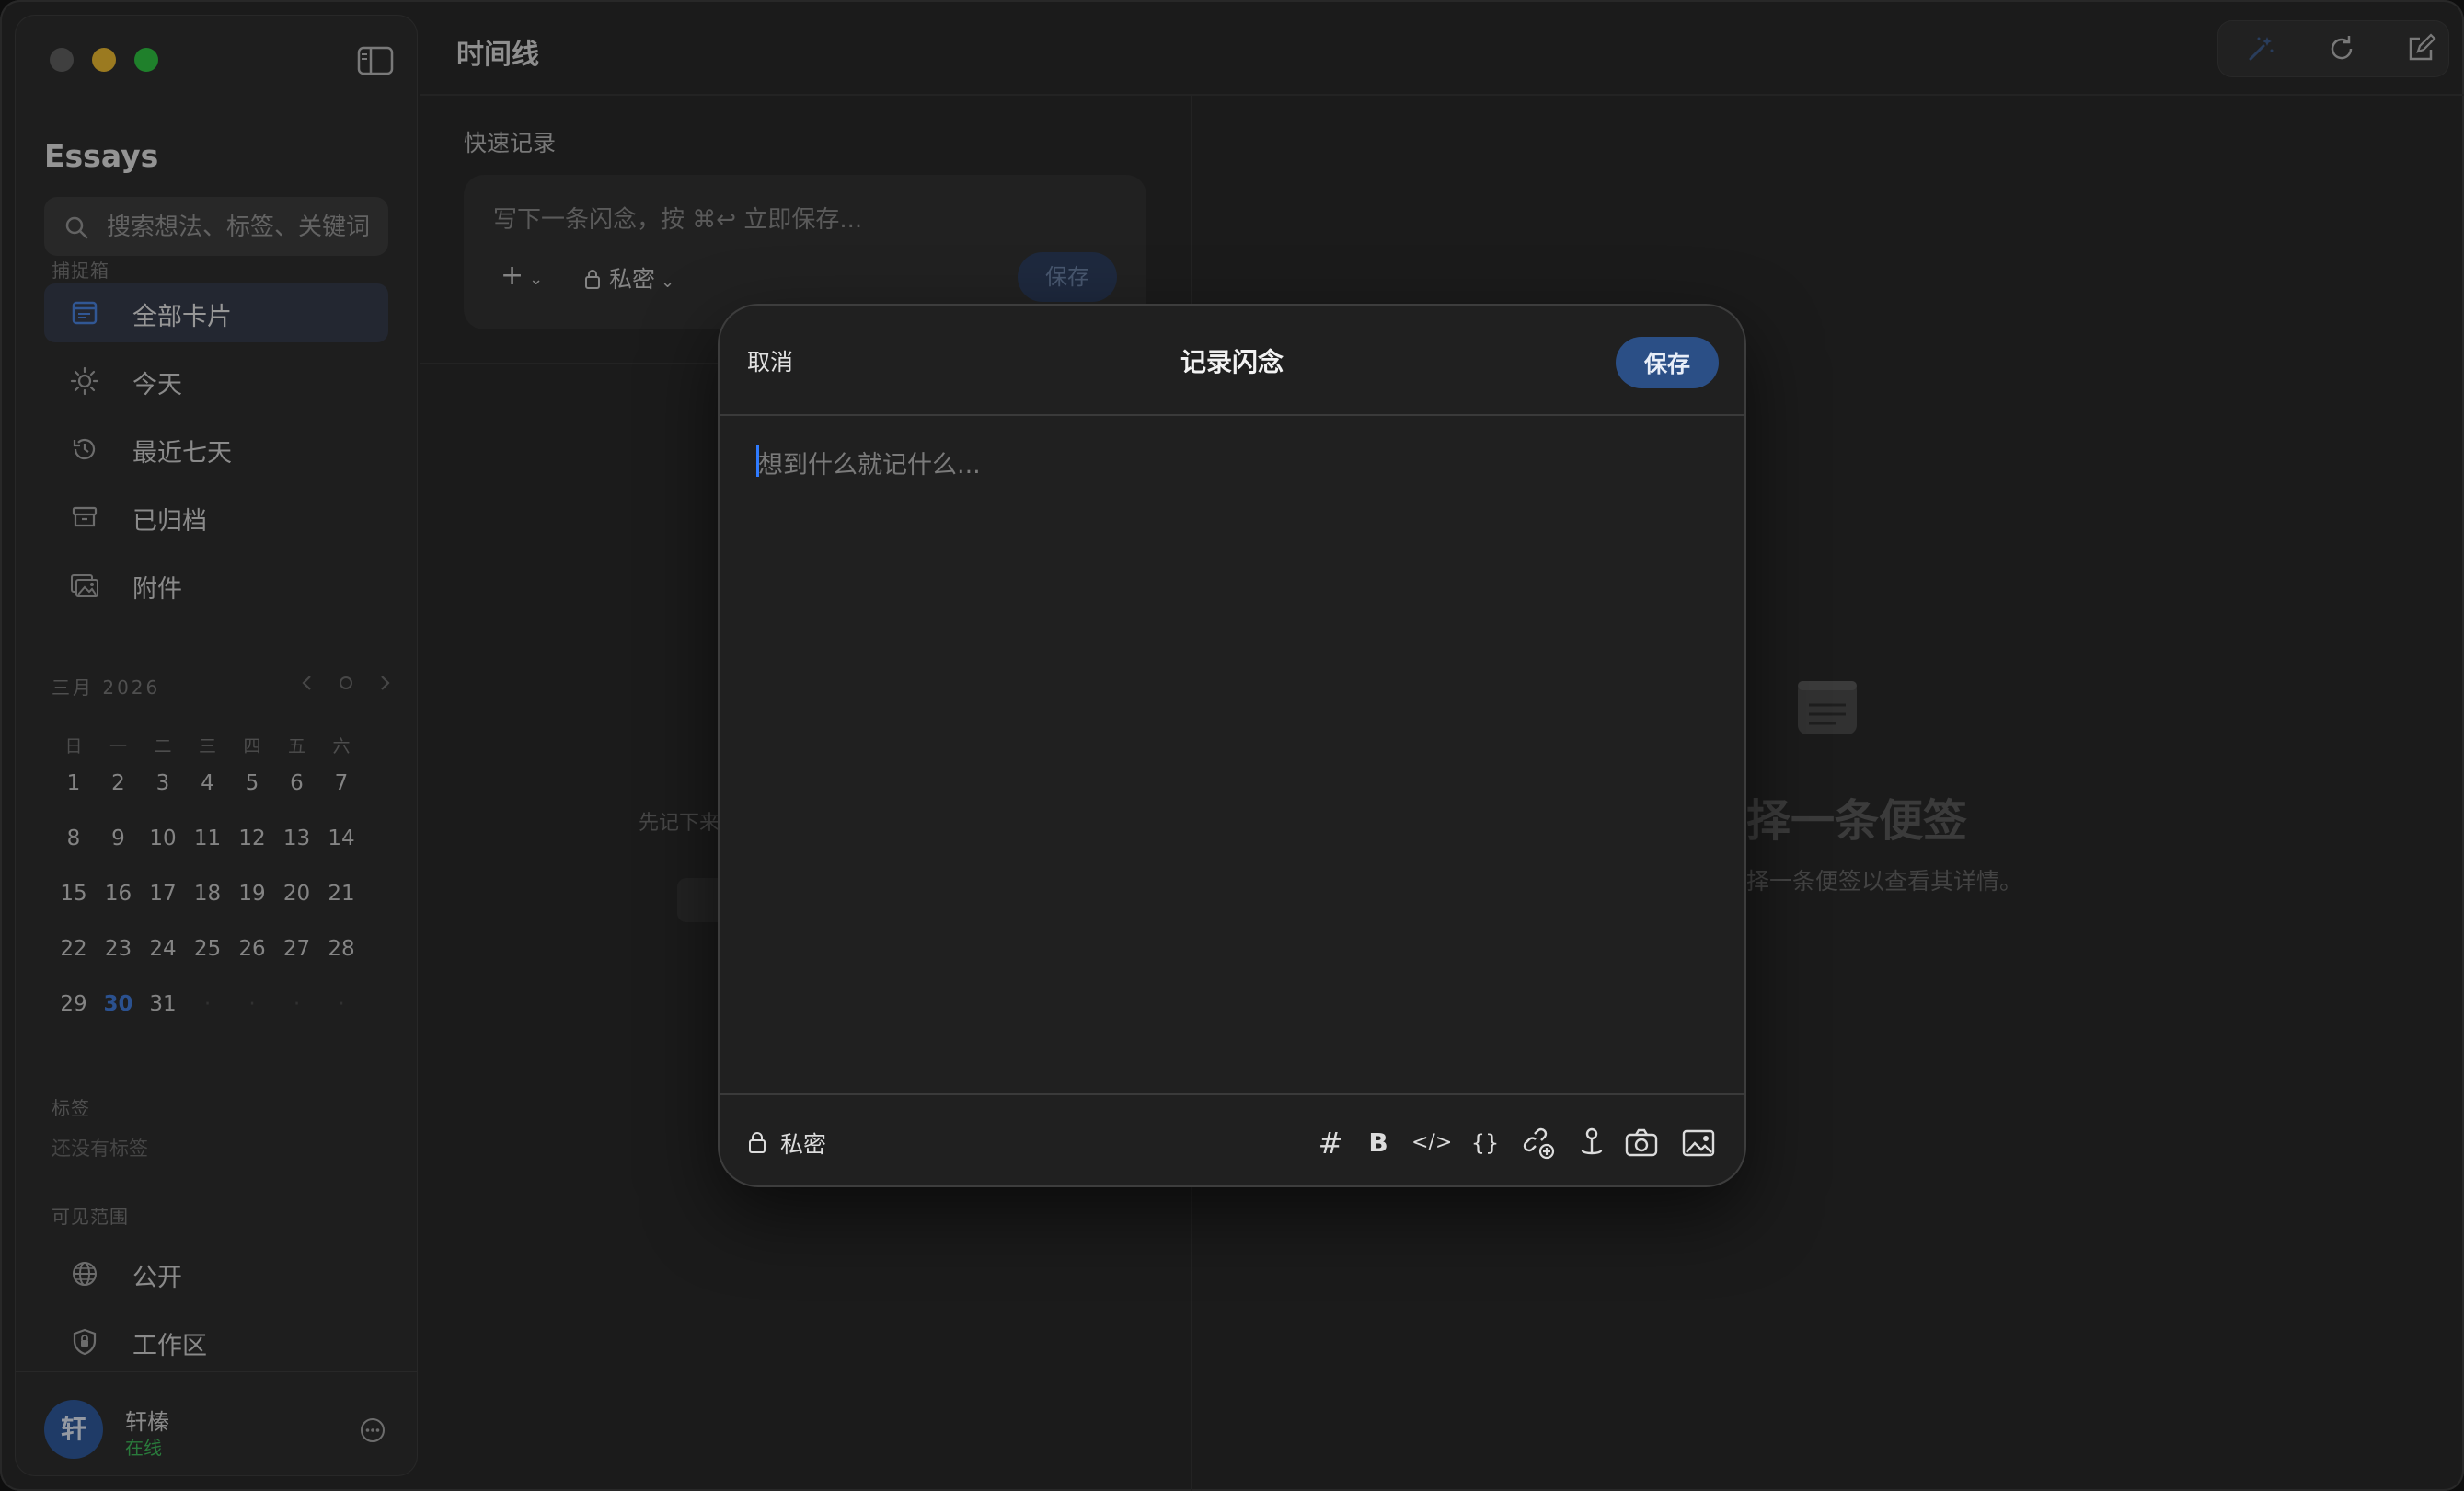 This screenshot has width=2464, height=1491. I want to click on dialog-header-divider, so click(1232, 415).